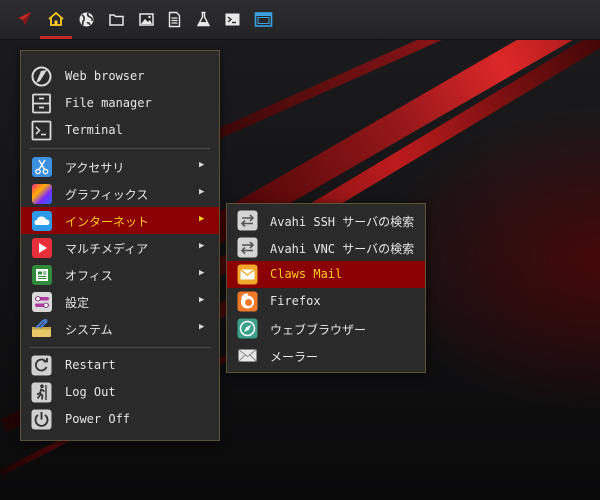  Describe the element at coordinates (120, 274) in the screenshot. I see `menu-item-office: オフィス ▶` at that location.